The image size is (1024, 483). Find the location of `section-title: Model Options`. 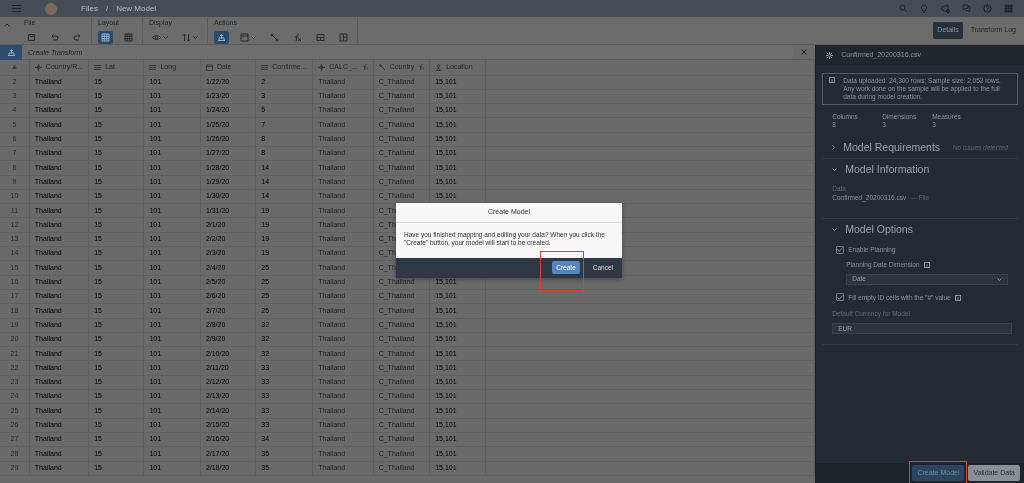

section-title: Model Options is located at coordinates (879, 230).